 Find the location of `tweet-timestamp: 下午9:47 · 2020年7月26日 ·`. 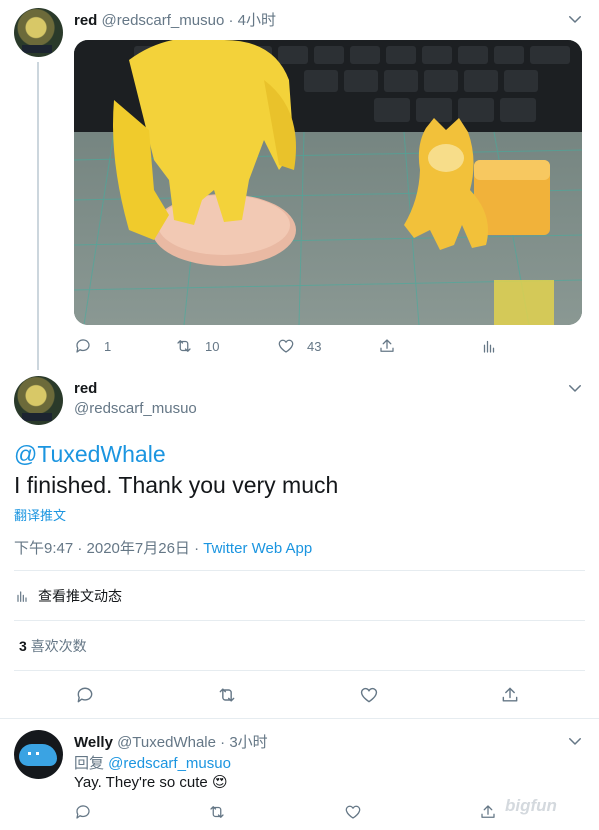

tweet-timestamp: 下午9:47 · 2020年7月26日 · is located at coordinates (108, 548).